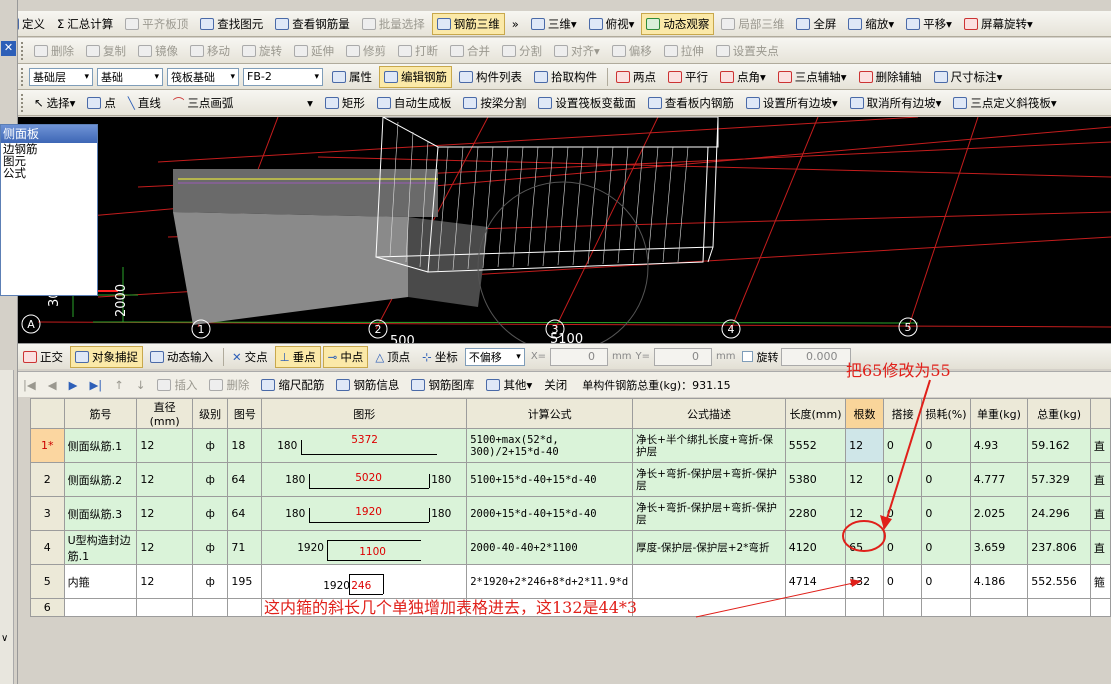 The image size is (1111, 684). Describe the element at coordinates (73, 385) in the screenshot. I see `next-record-button: ▶` at that location.